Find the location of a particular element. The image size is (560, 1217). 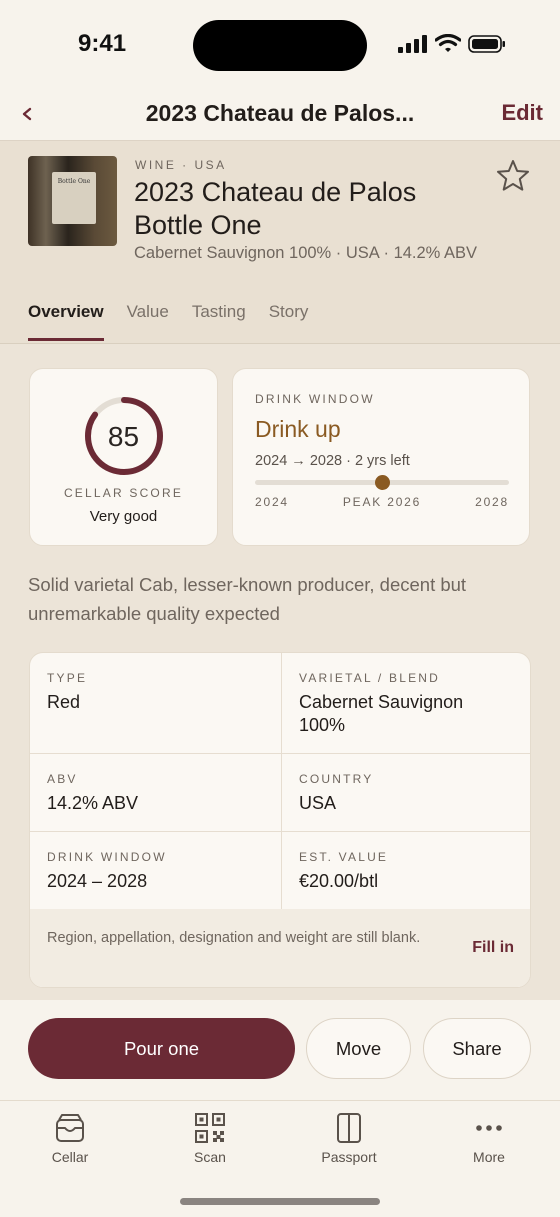

tabbar-cellar-label: Cellar is located at coordinates (70, 1157).